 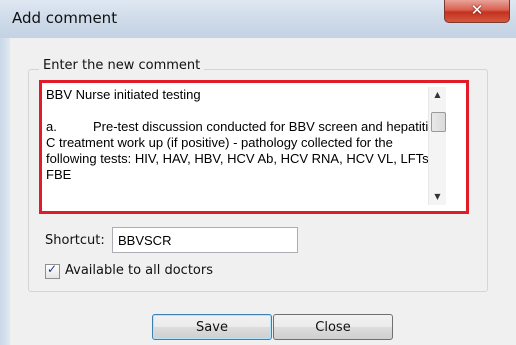 I want to click on scroll-thumb, so click(x=438, y=122).